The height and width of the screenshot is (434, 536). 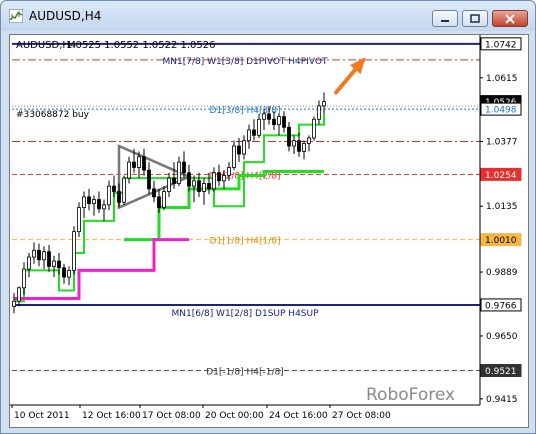 I want to click on x-tick-label: 12 Oct 16:00, so click(x=111, y=416).